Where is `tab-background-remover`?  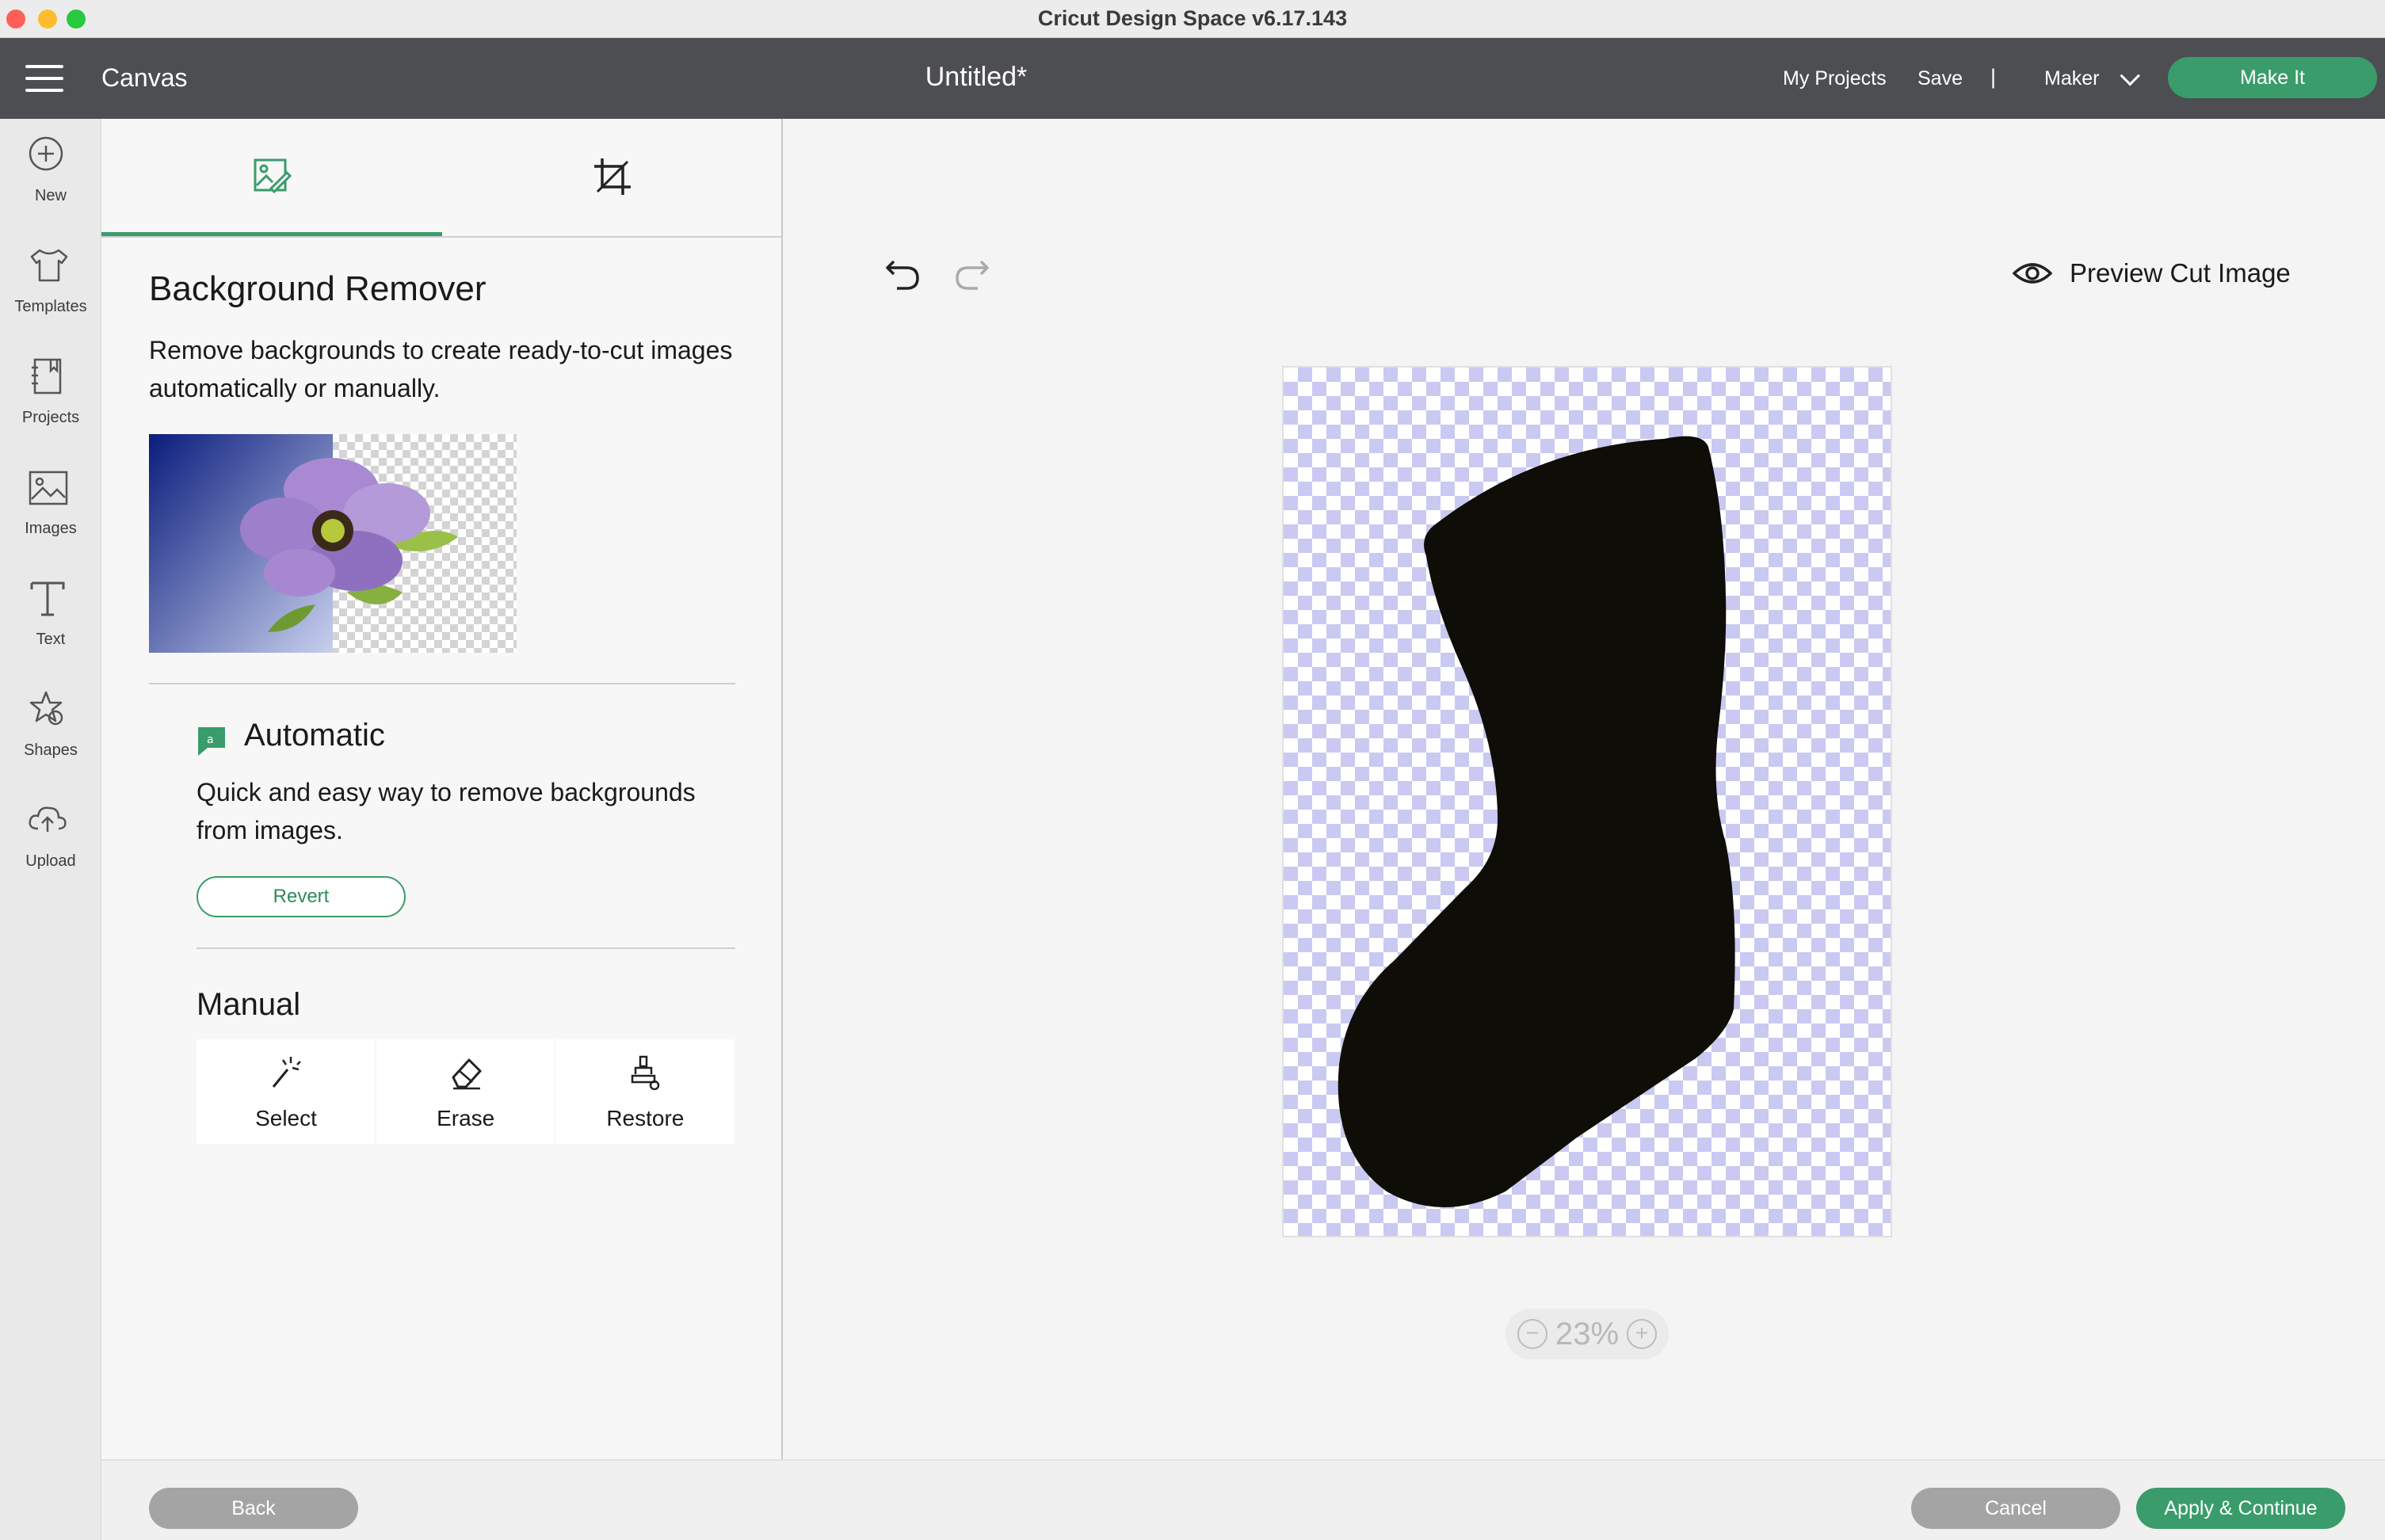
tab-background-remover is located at coordinates (271, 177).